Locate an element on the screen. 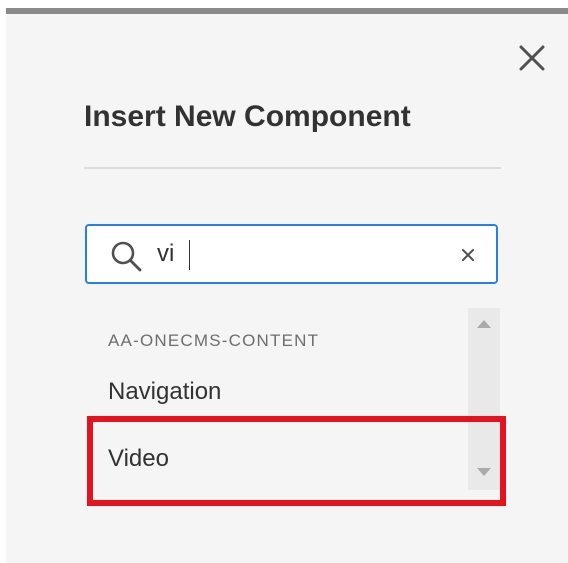  scroll-down-arrow-icon is located at coordinates (484, 472).